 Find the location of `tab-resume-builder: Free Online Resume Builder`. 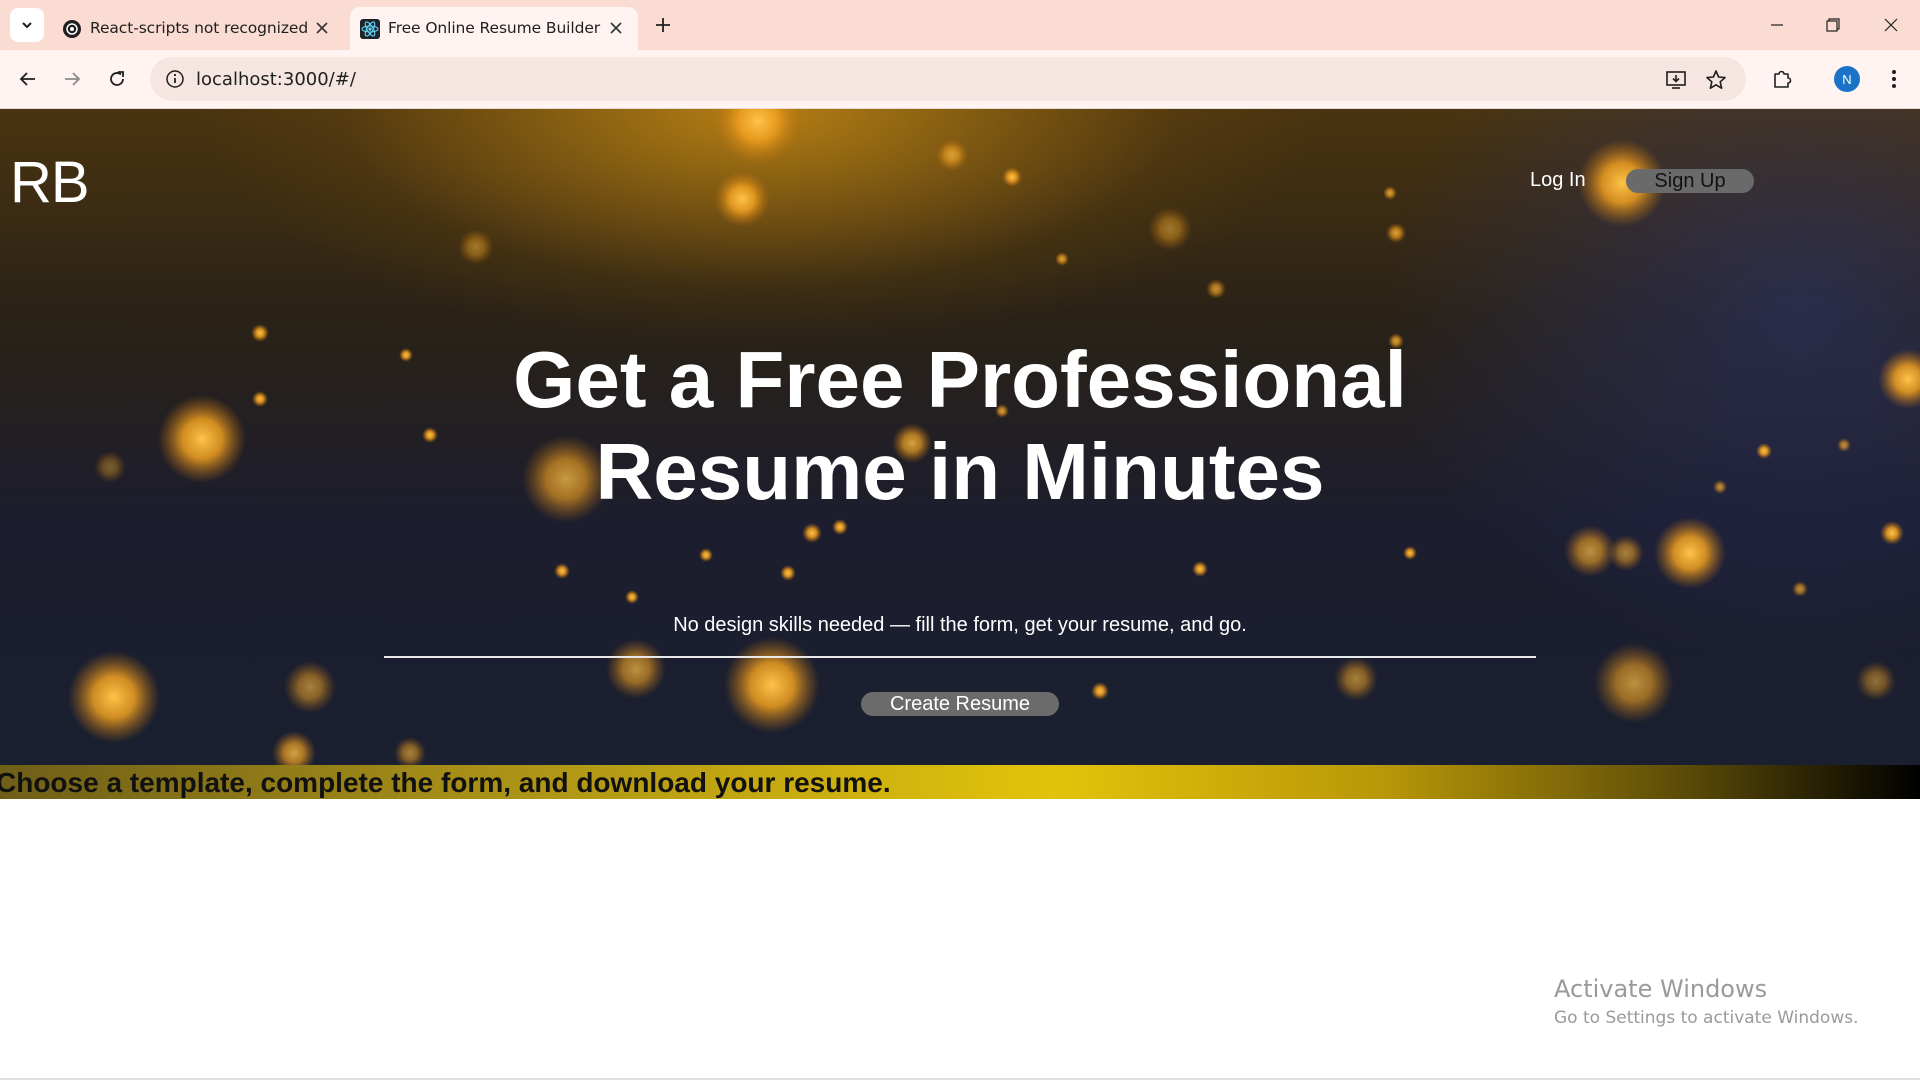

tab-resume-builder: Free Online Resume Builder is located at coordinates (494, 28).